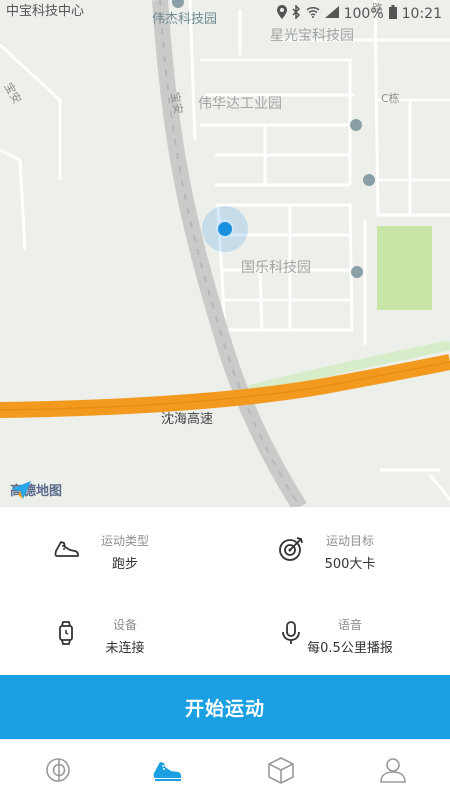  Describe the element at coordinates (240, 104) in the screenshot. I see `map-label-weihuada: 伟华达工业园` at that location.